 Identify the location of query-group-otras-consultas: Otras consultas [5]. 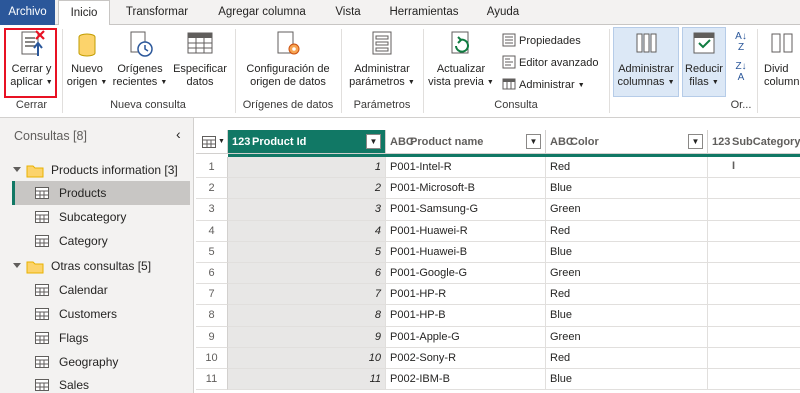
(101, 266).